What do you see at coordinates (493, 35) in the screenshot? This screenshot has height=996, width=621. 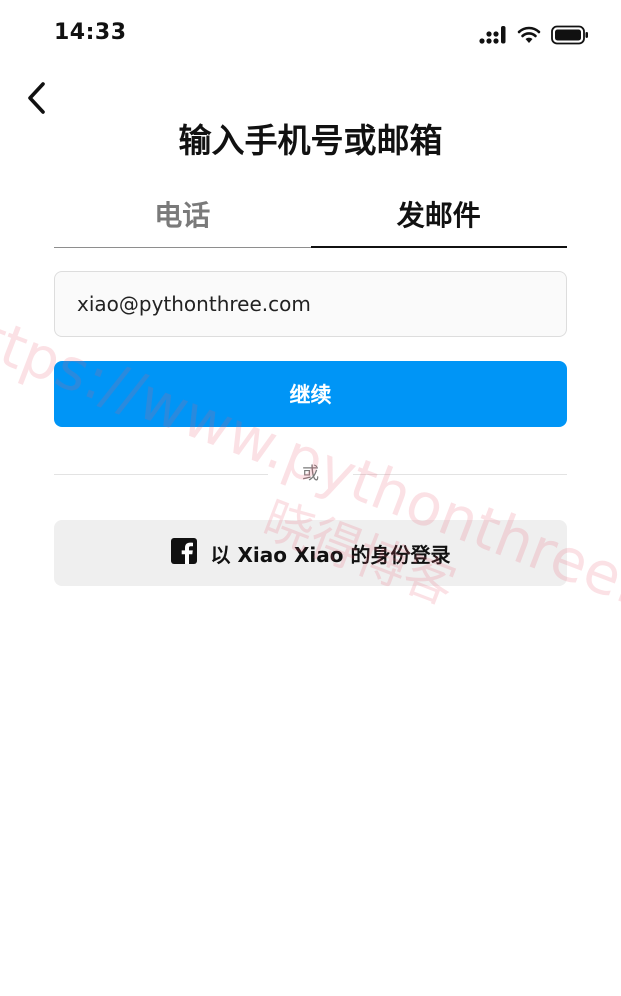 I see `cellular-signal-icon` at bounding box center [493, 35].